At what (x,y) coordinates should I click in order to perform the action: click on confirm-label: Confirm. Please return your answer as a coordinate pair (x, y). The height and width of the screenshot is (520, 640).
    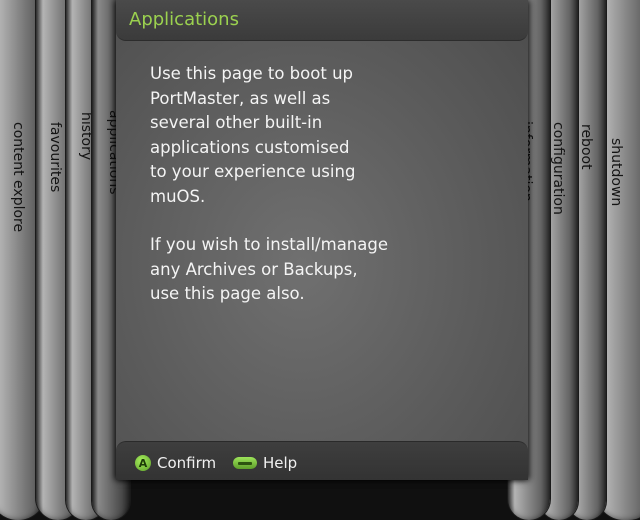
    Looking at the image, I should click on (187, 463).